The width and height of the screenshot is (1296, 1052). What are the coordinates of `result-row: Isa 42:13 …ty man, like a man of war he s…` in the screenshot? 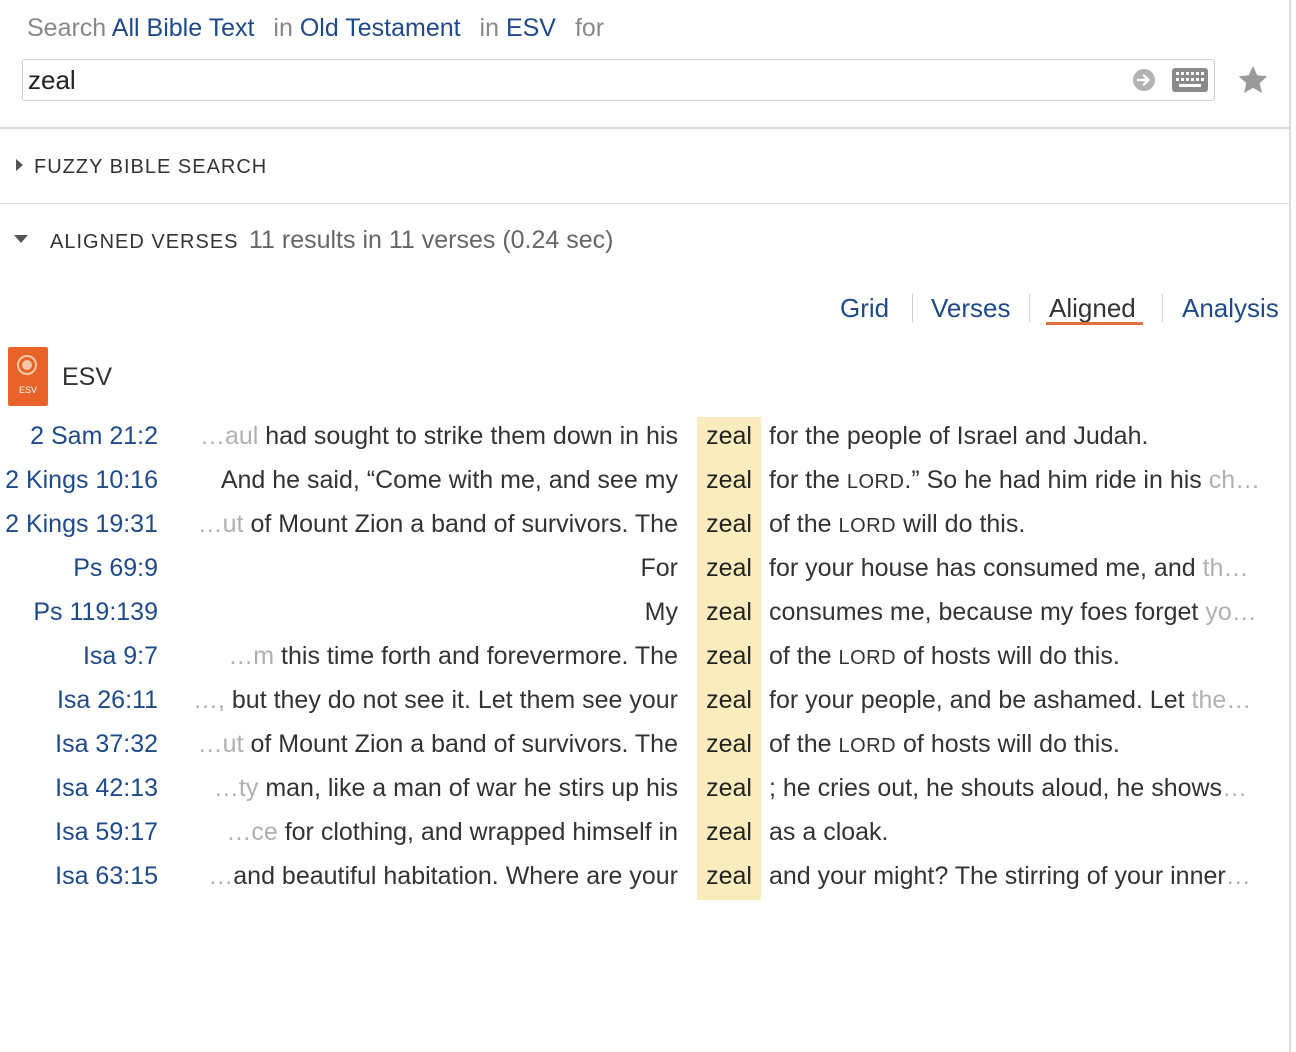 It's located at (645, 791).